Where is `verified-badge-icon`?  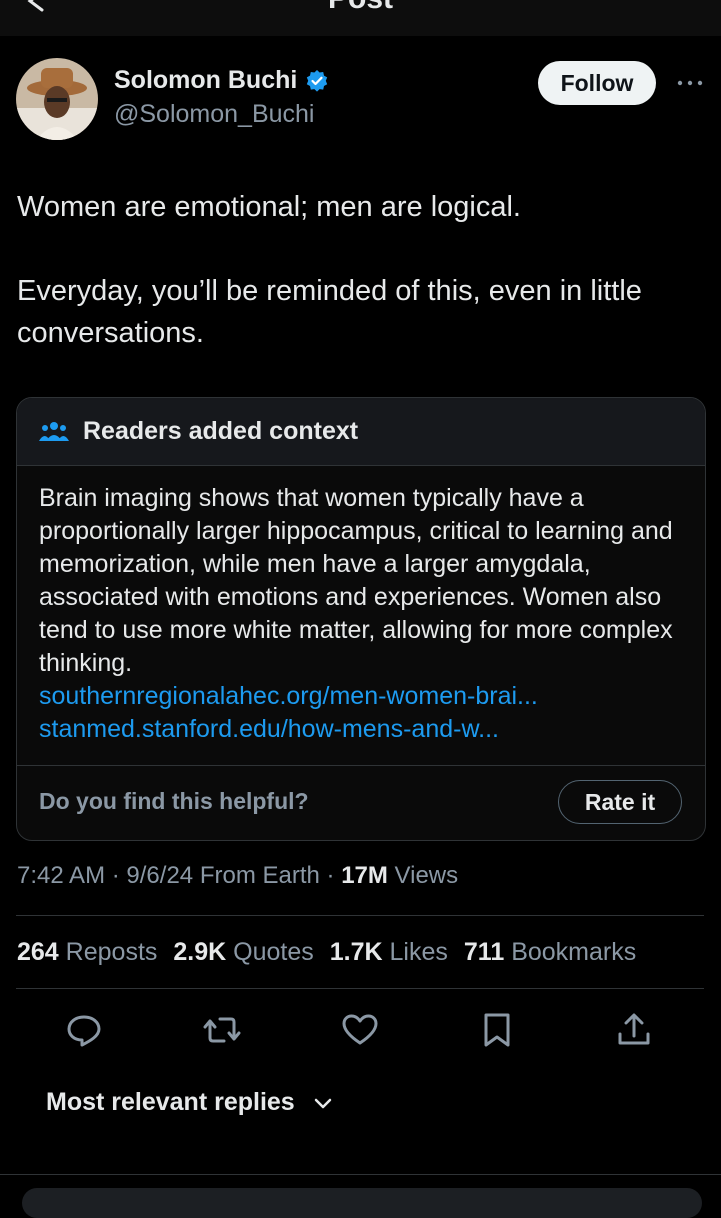 verified-badge-icon is located at coordinates (317, 80).